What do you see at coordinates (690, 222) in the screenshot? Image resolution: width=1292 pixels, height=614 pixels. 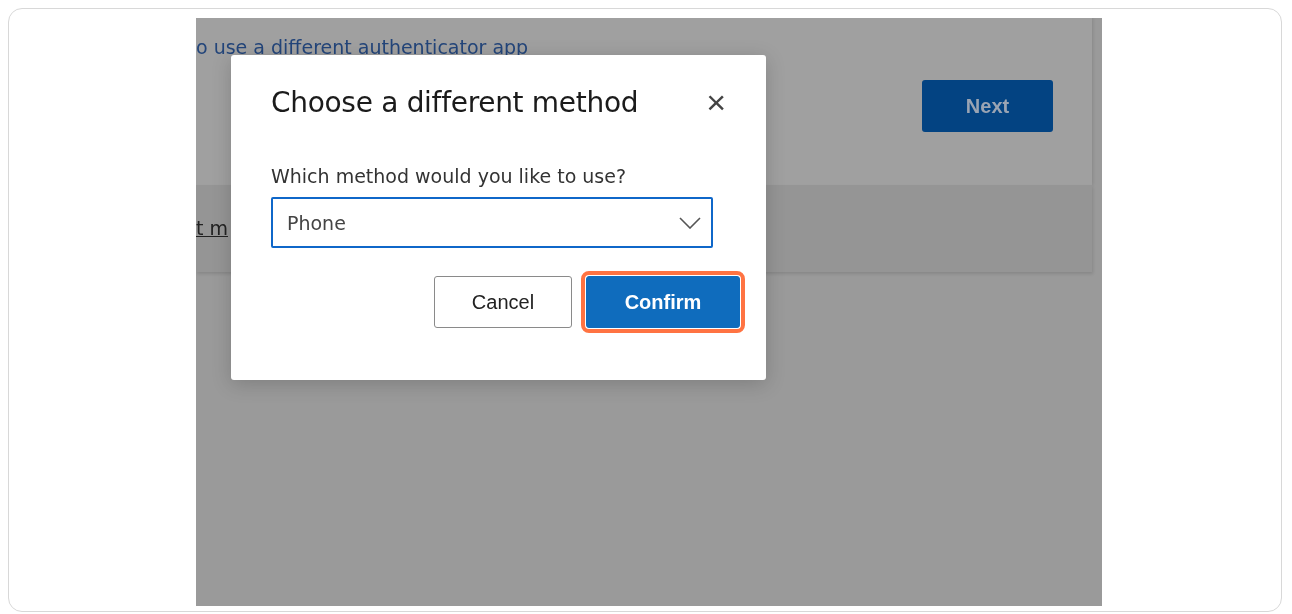 I see `chevron-down-icon` at bounding box center [690, 222].